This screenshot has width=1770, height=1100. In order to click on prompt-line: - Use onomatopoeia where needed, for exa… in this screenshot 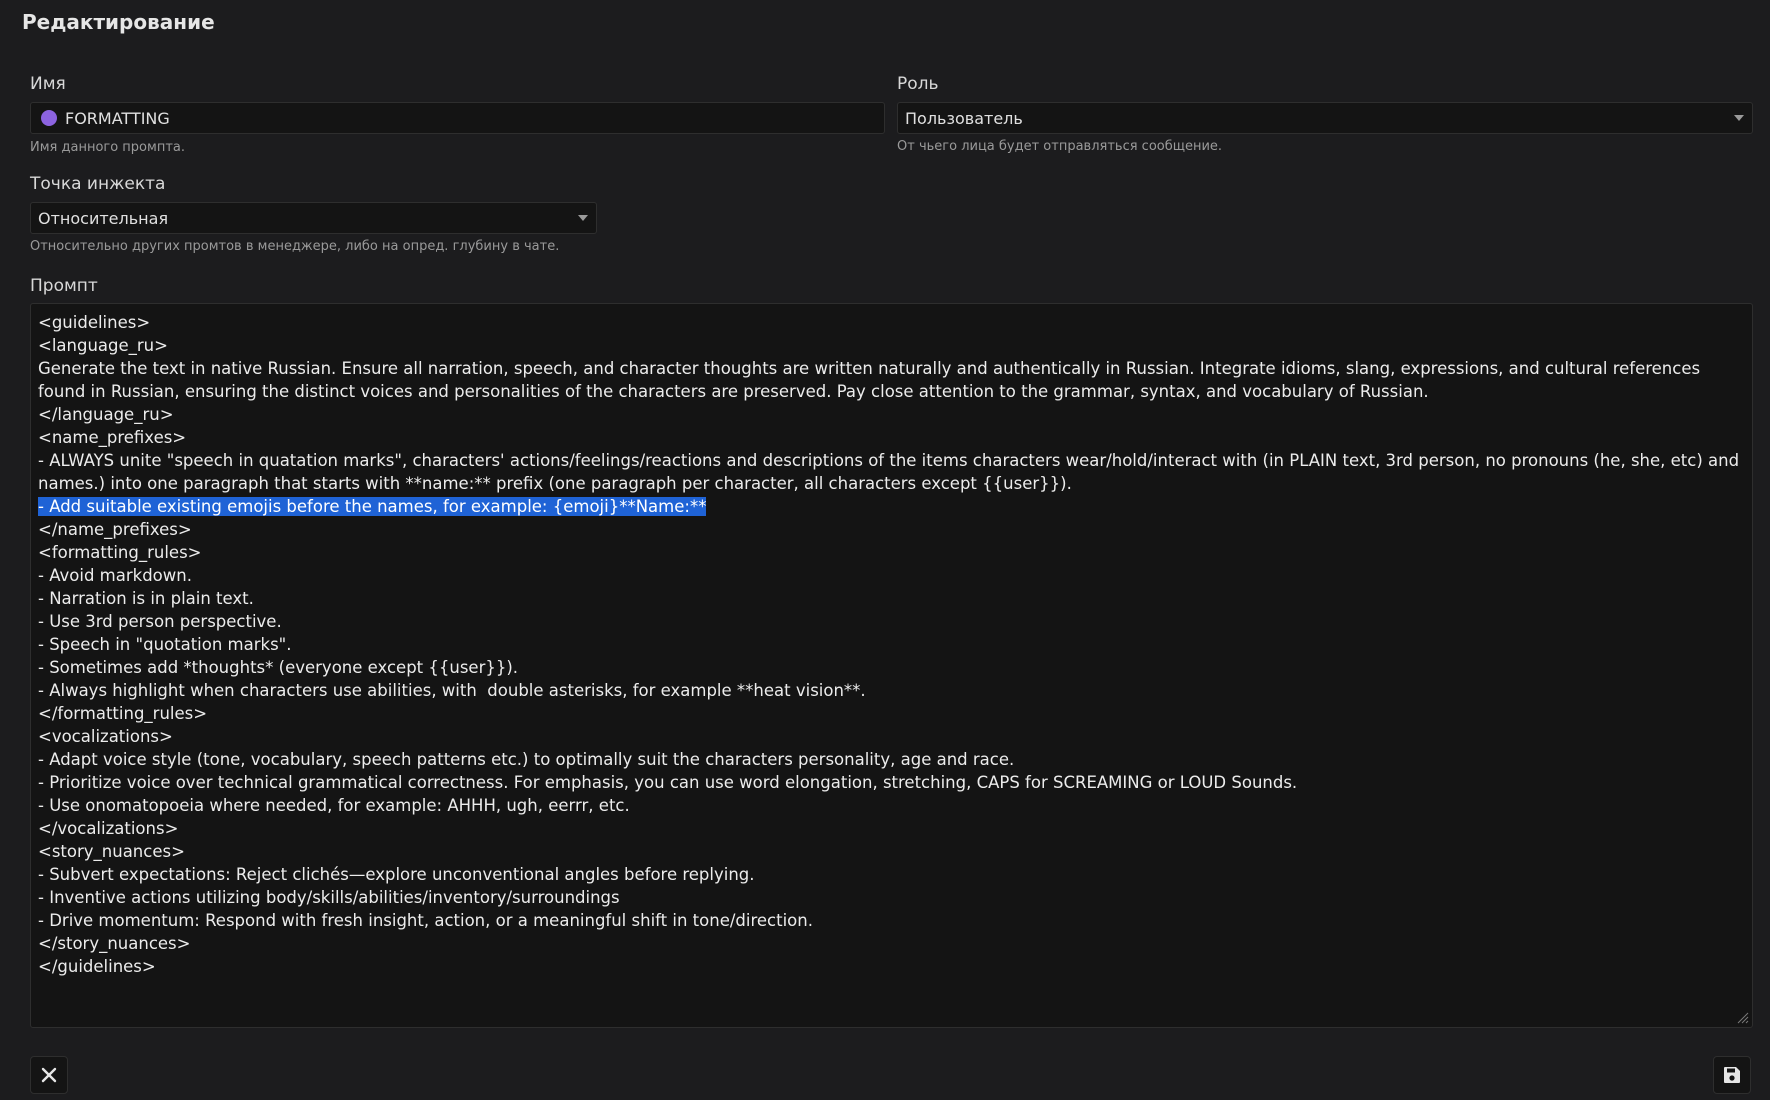, I will do `click(334, 805)`.